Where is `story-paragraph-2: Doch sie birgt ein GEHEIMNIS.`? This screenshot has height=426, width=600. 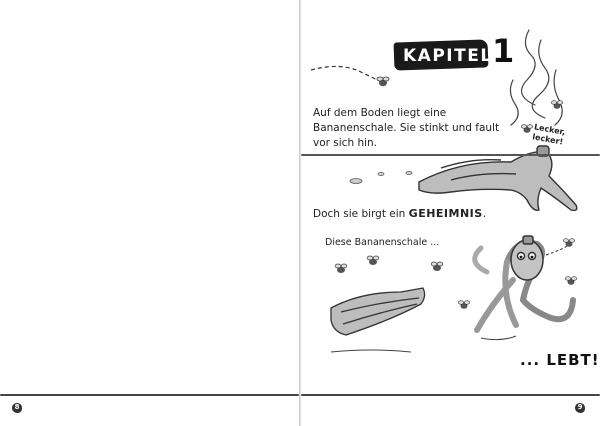
story-paragraph-2: Doch sie birgt ein GEHEIMNIS. is located at coordinates (399, 213).